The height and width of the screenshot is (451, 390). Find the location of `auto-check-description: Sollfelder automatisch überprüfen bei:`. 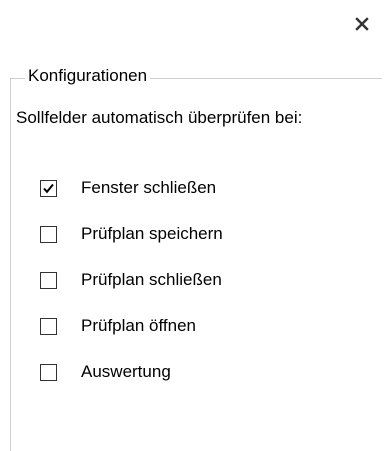

auto-check-description: Sollfelder automatisch überprüfen bei: is located at coordinates (159, 117).